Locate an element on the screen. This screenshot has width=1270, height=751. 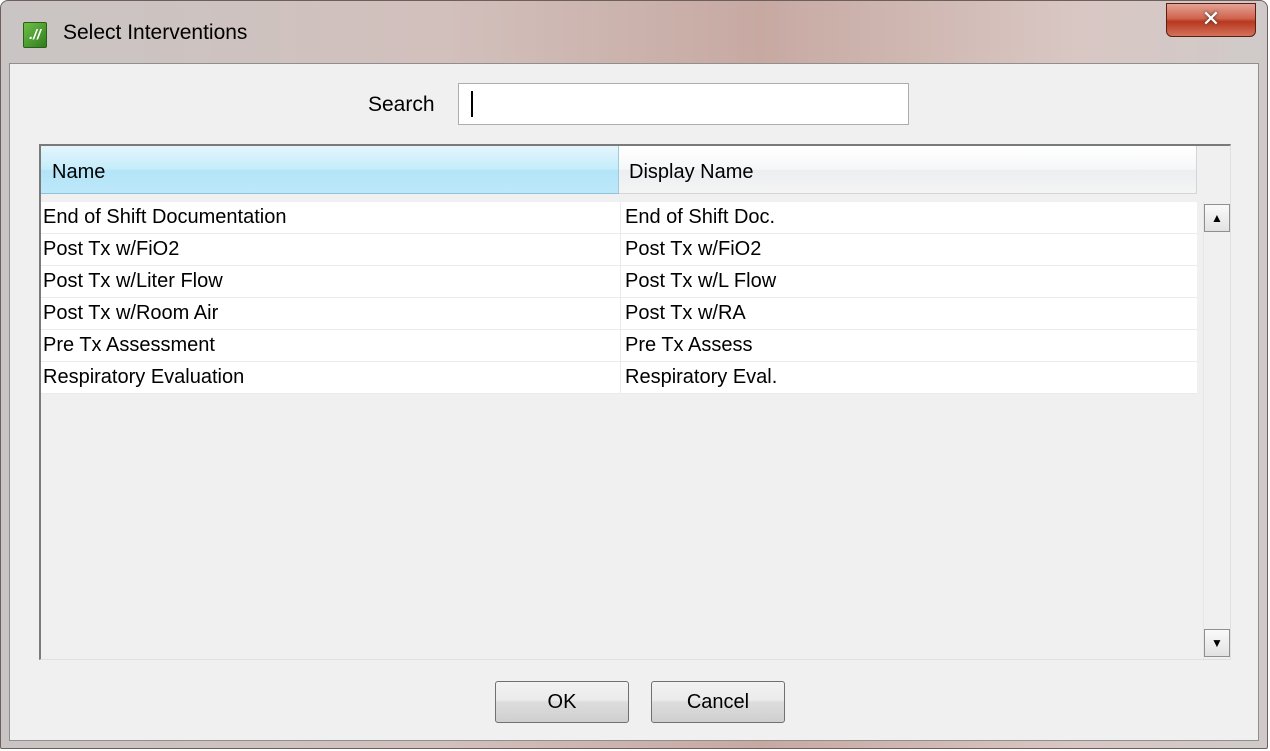
arrow-up-icon: ▲ is located at coordinates (1217, 218).